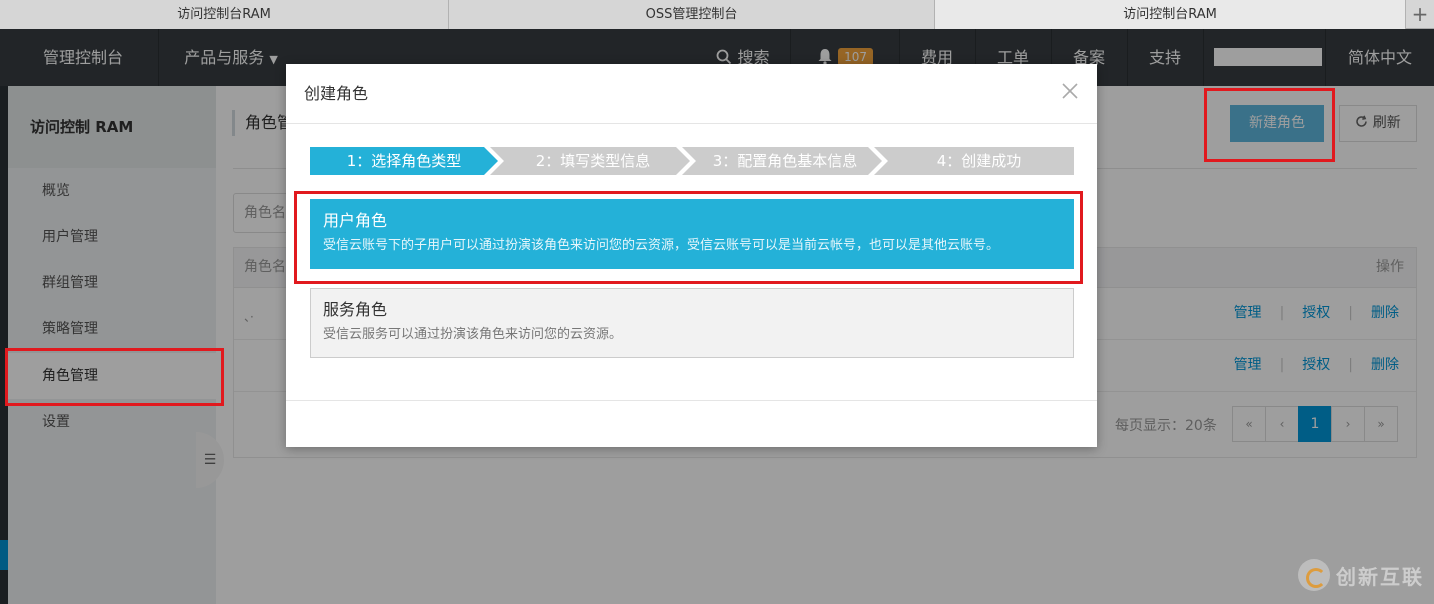 This screenshot has width=1434, height=604. I want to click on step-4-label: 4：创建成功, so click(979, 161).